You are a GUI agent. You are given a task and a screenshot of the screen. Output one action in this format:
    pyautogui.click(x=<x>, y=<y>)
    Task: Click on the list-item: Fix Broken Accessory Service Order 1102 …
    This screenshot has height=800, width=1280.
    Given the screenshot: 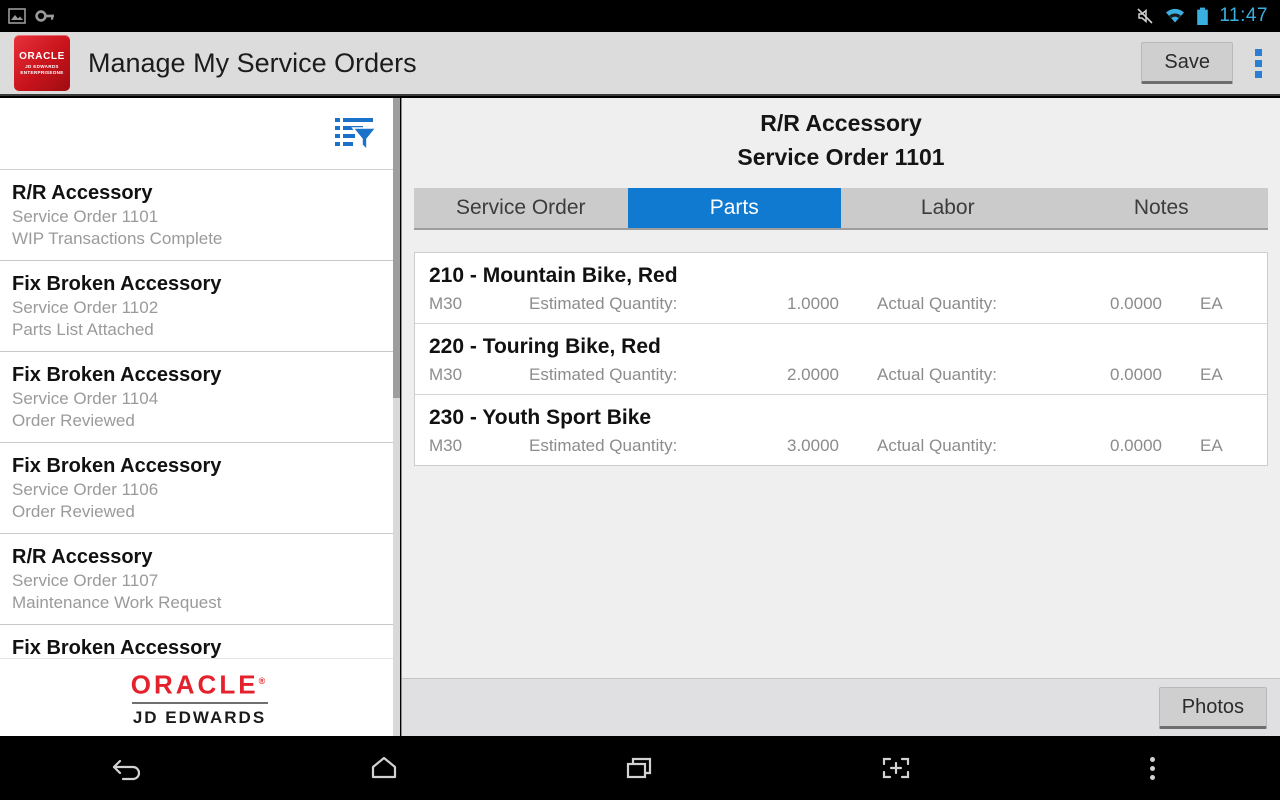 What is the action you would take?
    pyautogui.click(x=199, y=306)
    